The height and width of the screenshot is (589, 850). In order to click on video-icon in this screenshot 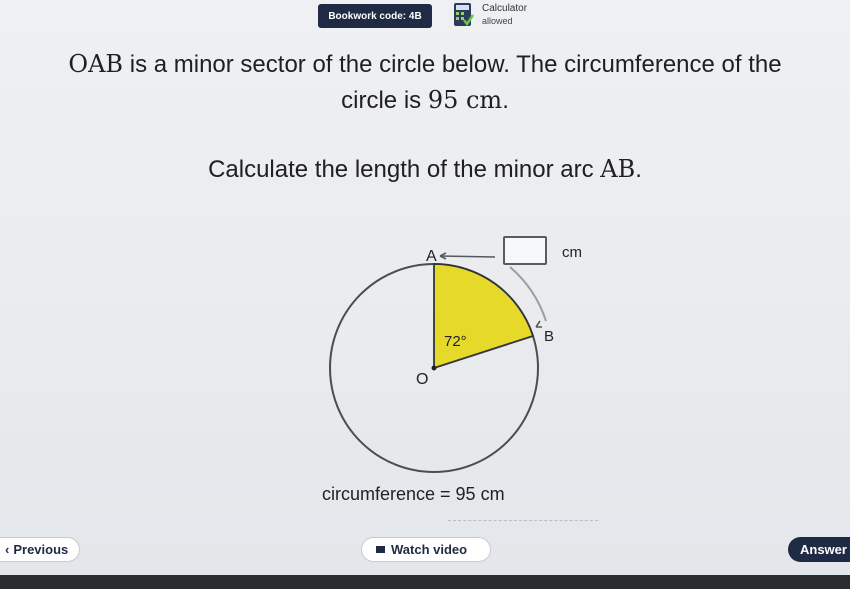, I will do `click(380, 549)`.